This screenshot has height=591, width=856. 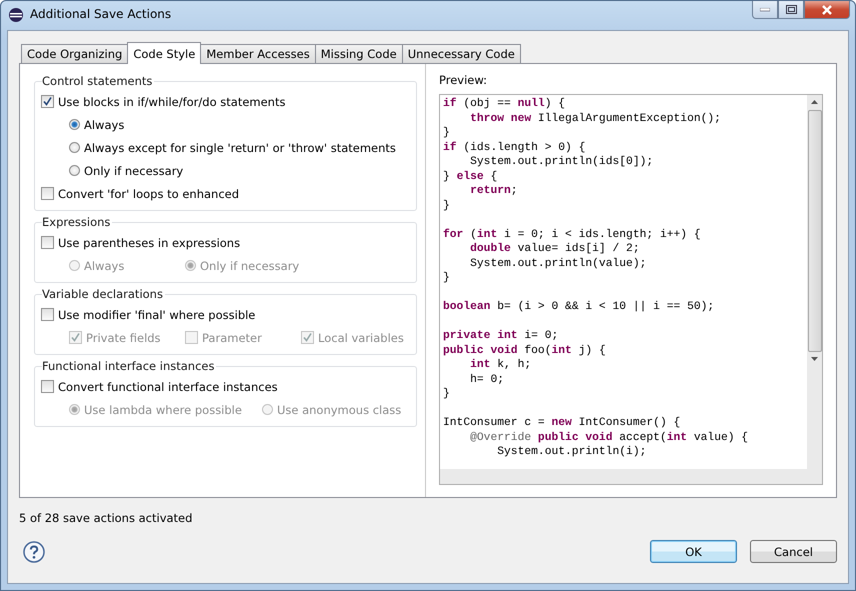 I want to click on minimize-button, so click(x=765, y=10).